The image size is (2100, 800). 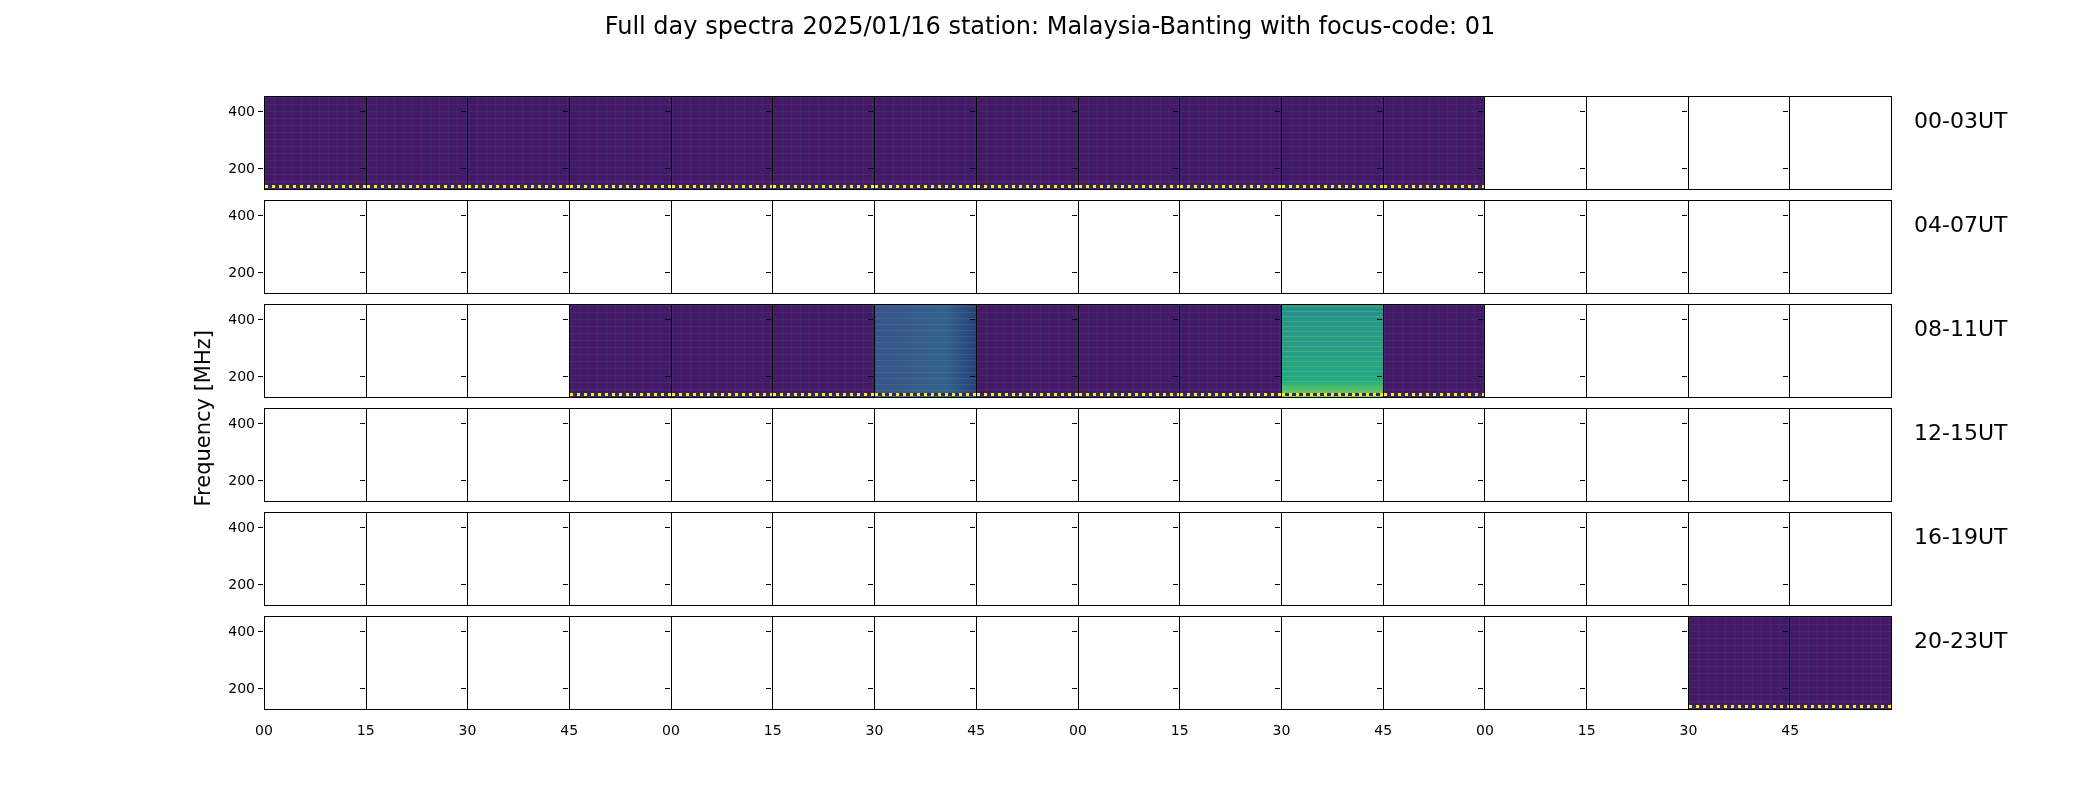 I want to click on tick-label: 15, so click(x=772, y=730).